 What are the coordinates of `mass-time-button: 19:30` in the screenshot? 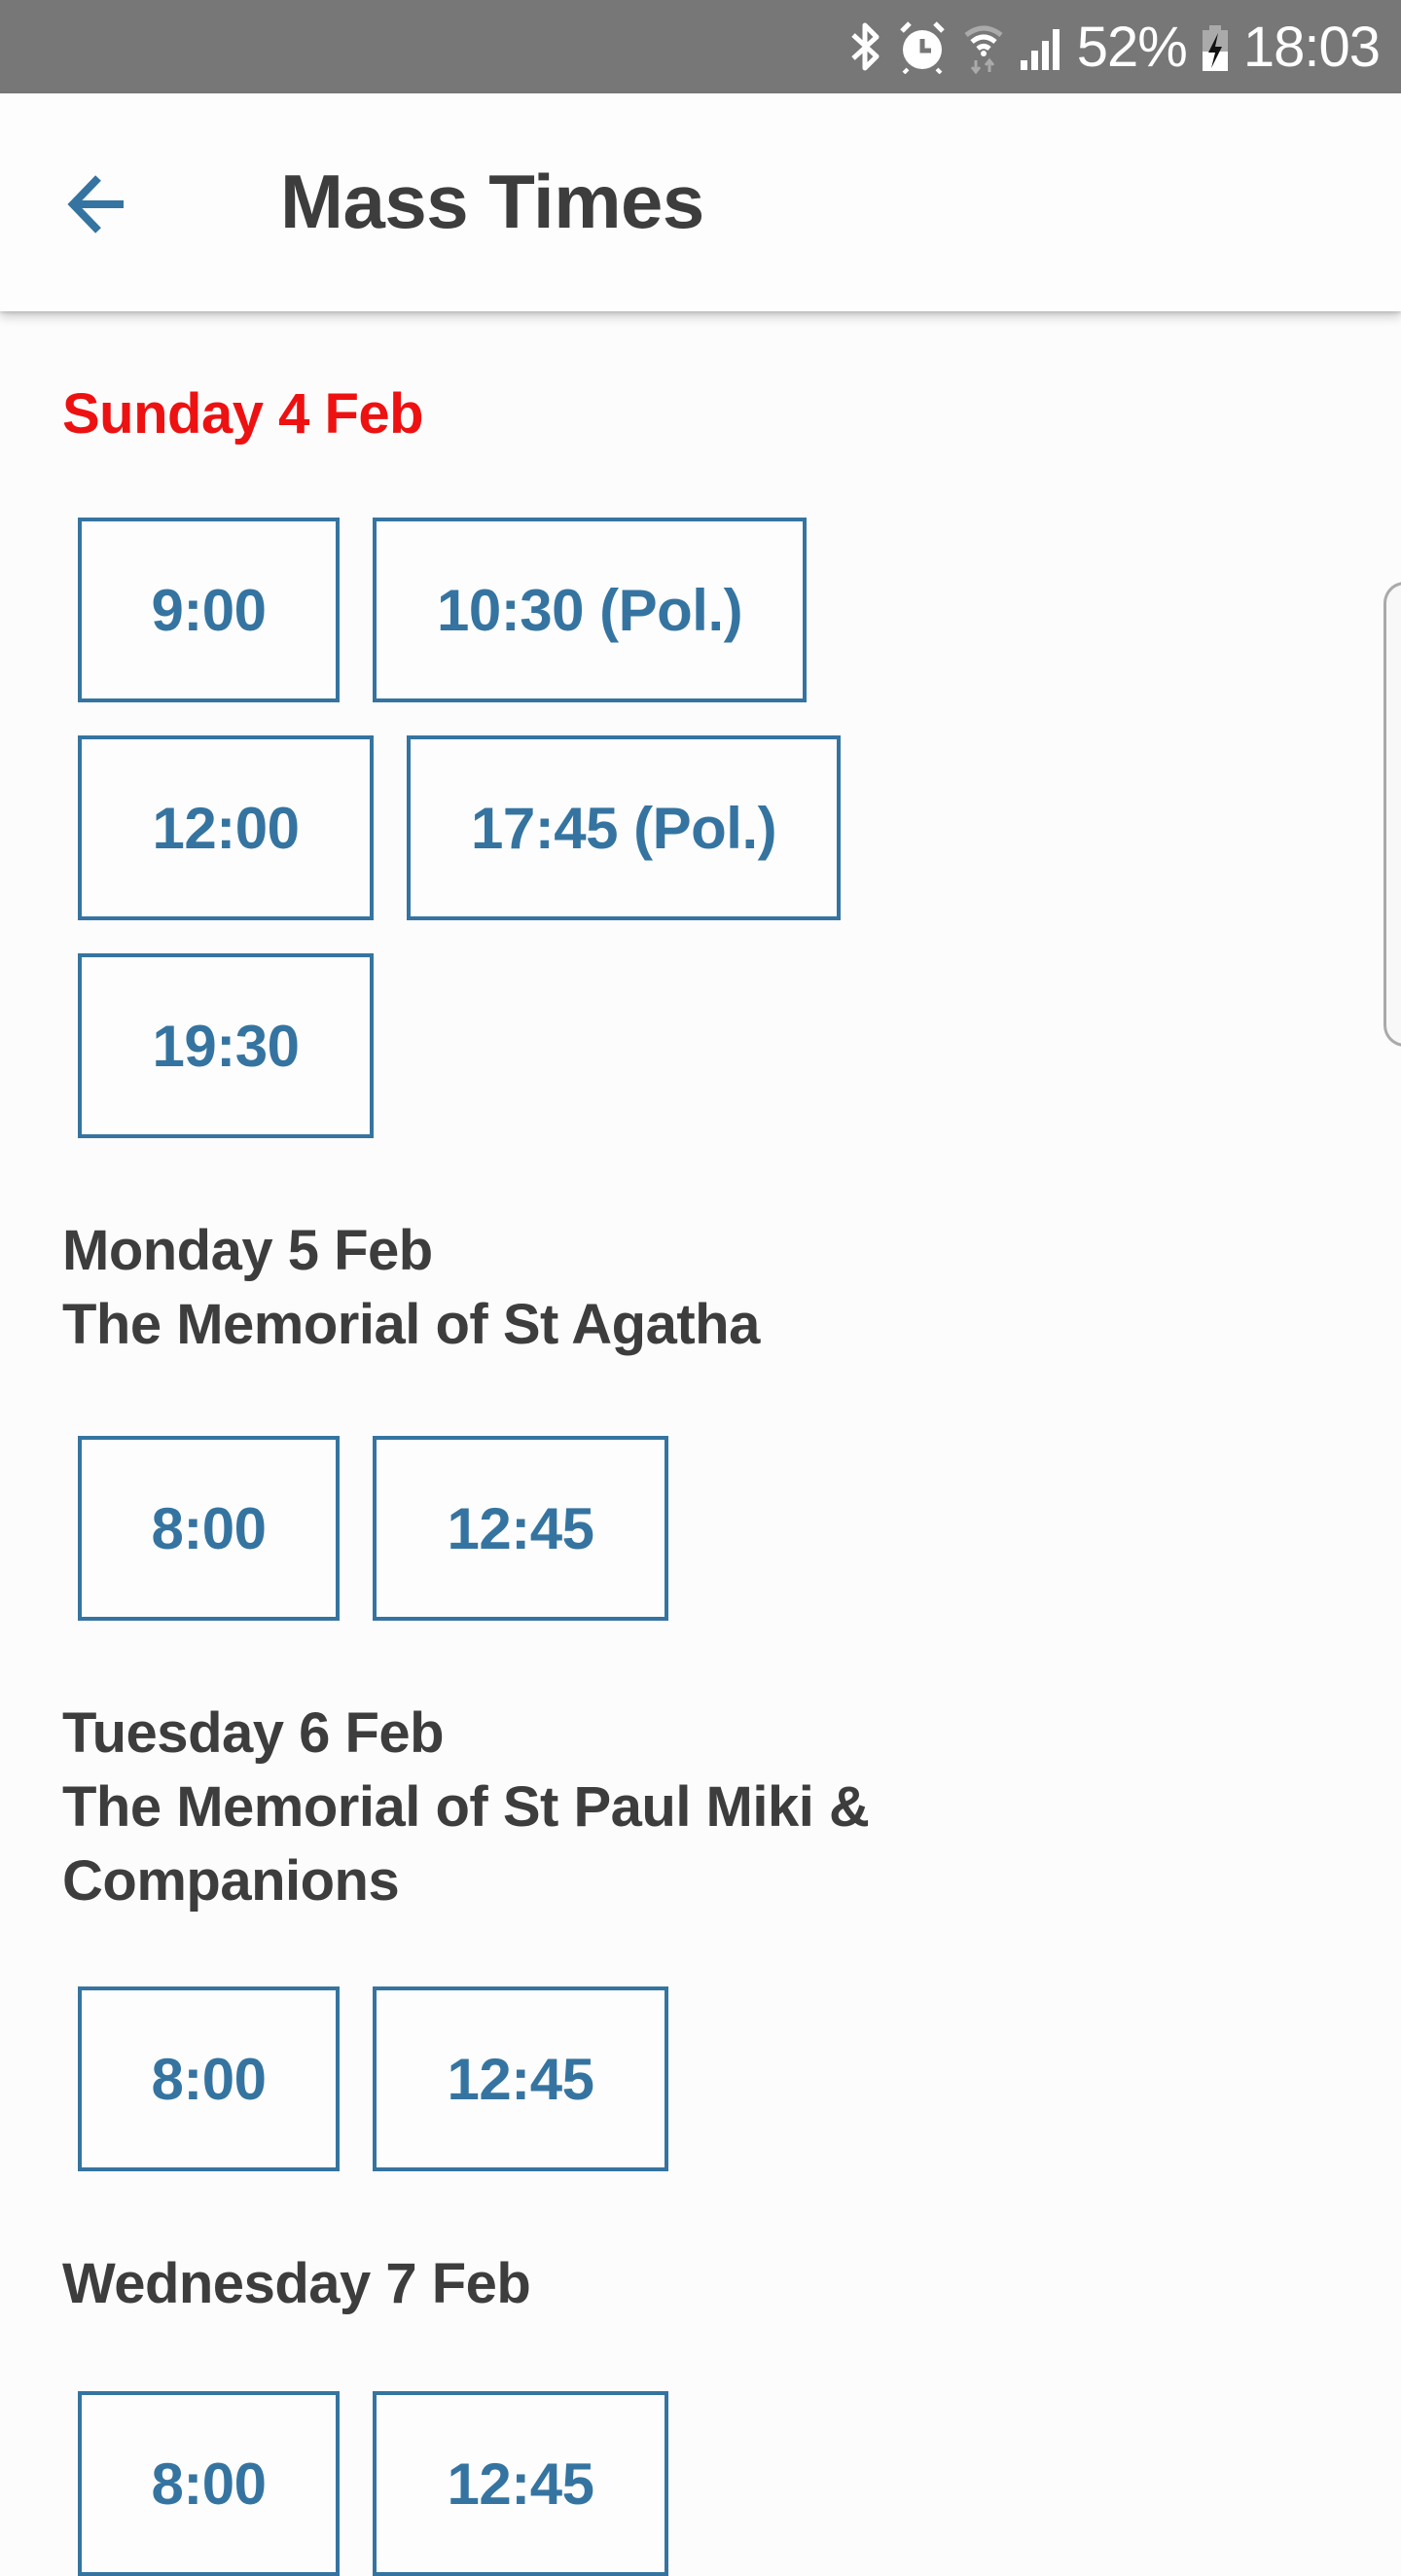 It's located at (226, 1045).